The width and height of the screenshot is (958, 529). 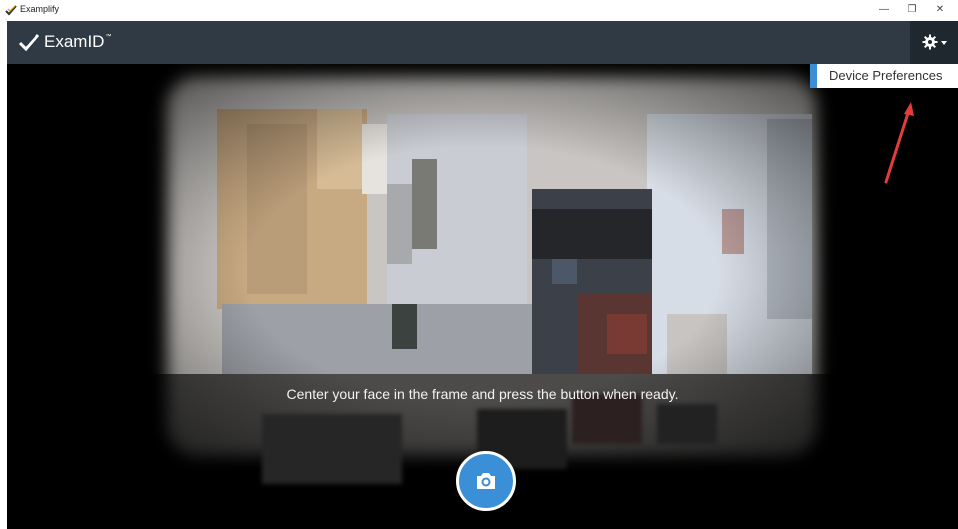 I want to click on annotation-arrow-icon, so click(x=899, y=143).